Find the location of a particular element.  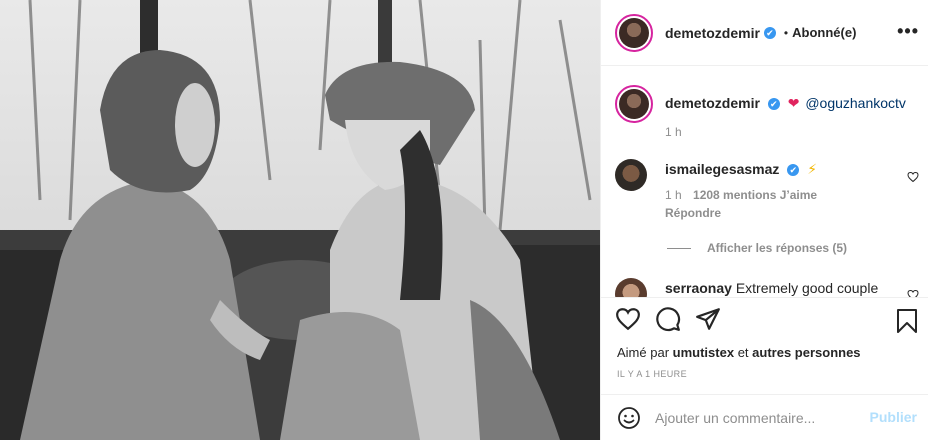

comment-bubble-icon is located at coordinates (668, 319).